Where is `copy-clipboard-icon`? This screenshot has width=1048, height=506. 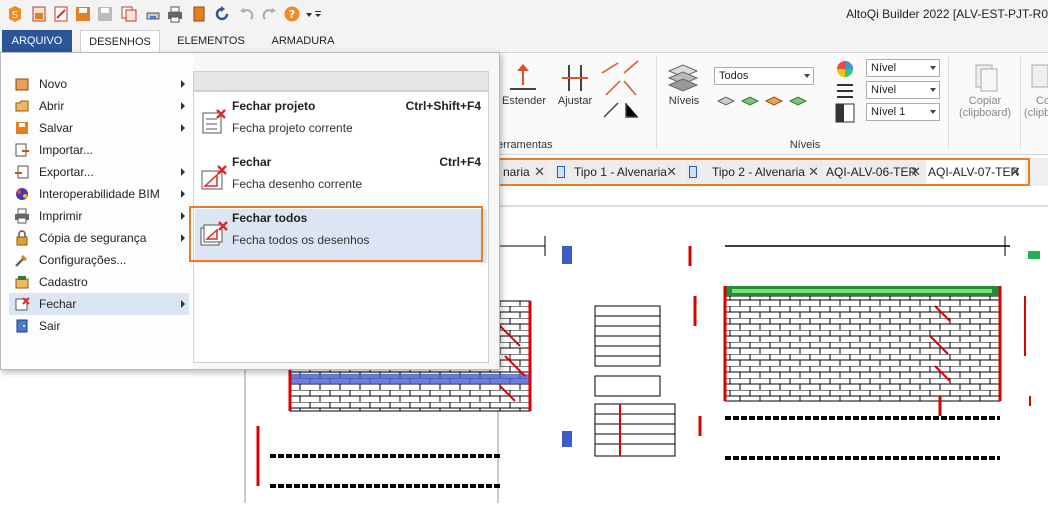
copy-clipboard-icon is located at coordinates (986, 77).